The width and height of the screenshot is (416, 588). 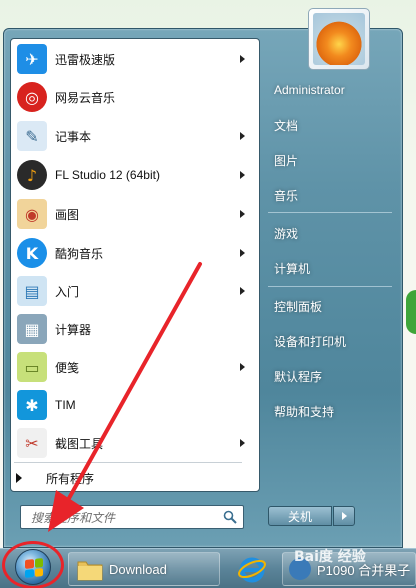 What do you see at coordinates (339, 39) in the screenshot?
I see `user-avatar` at bounding box center [339, 39].